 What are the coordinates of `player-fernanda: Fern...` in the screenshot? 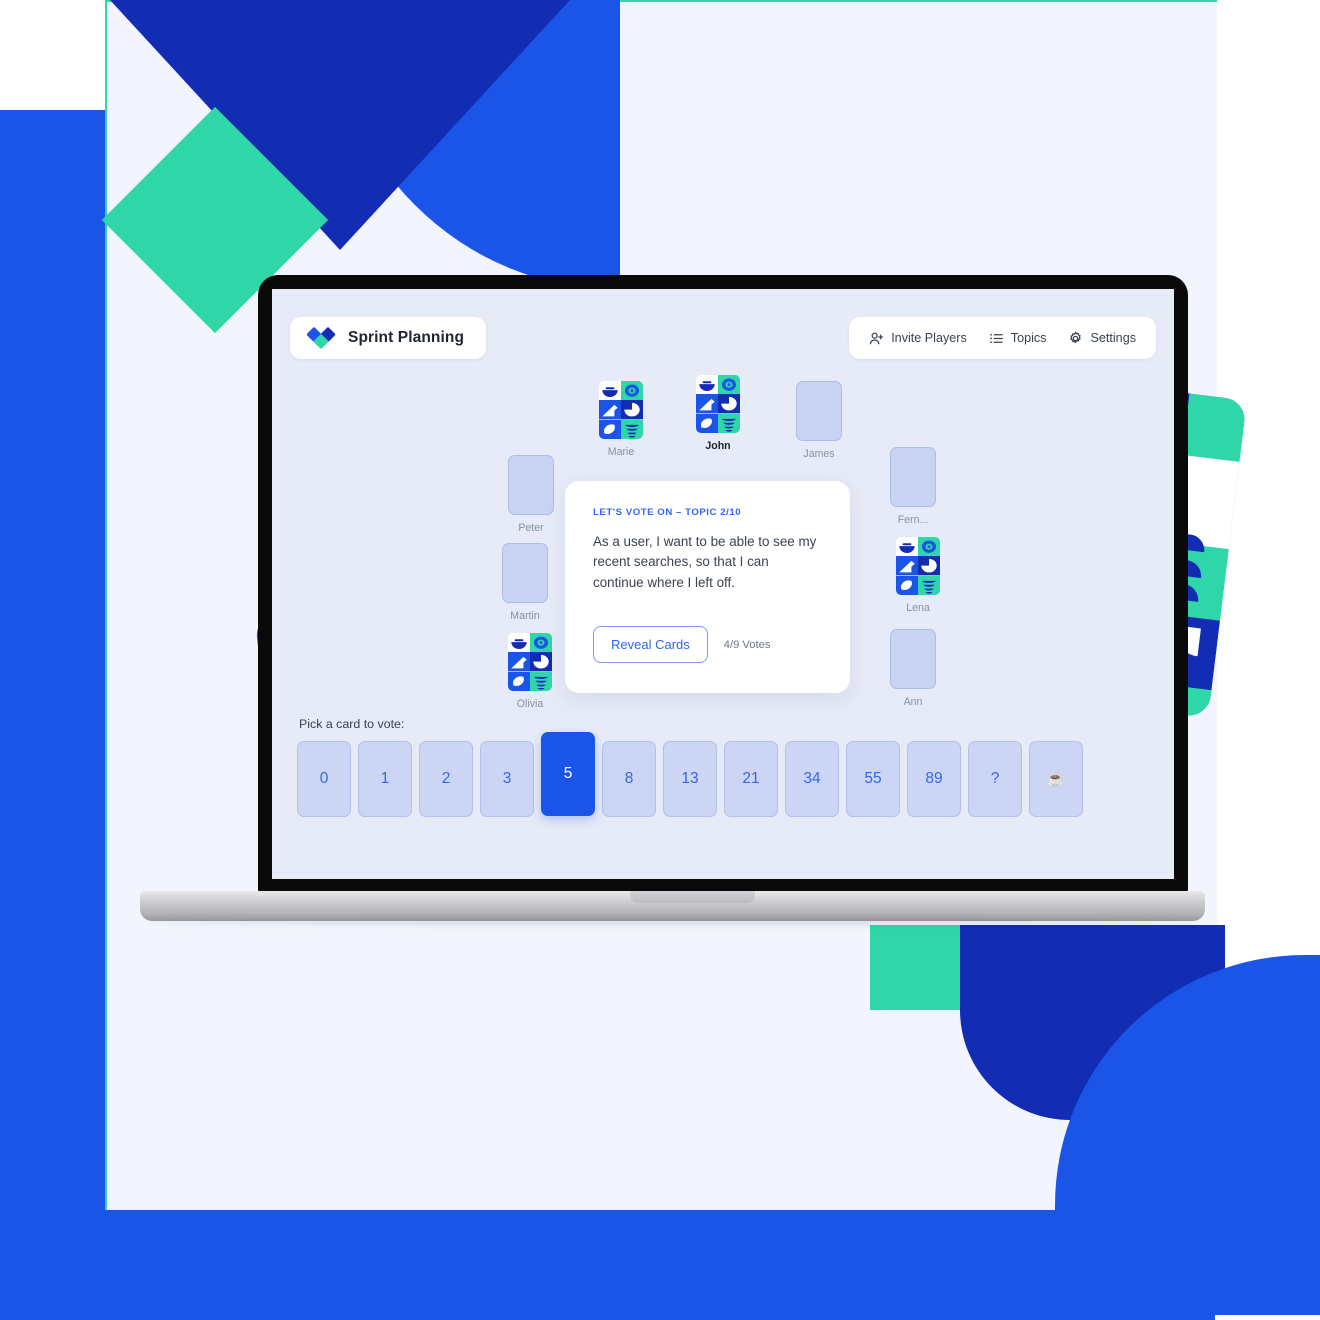 It's located at (913, 486).